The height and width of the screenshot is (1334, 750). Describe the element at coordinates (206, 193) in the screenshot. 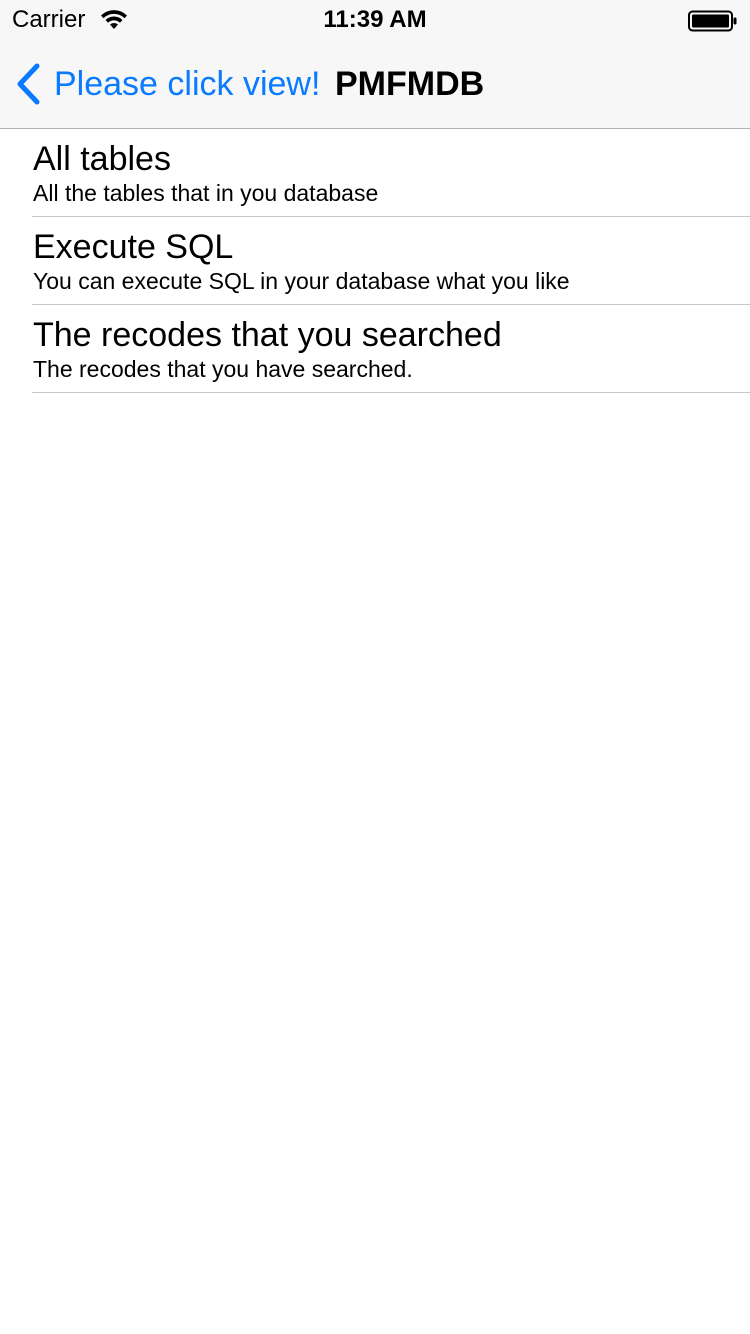

I see `row-subtitle: All the tables that in you database` at that location.